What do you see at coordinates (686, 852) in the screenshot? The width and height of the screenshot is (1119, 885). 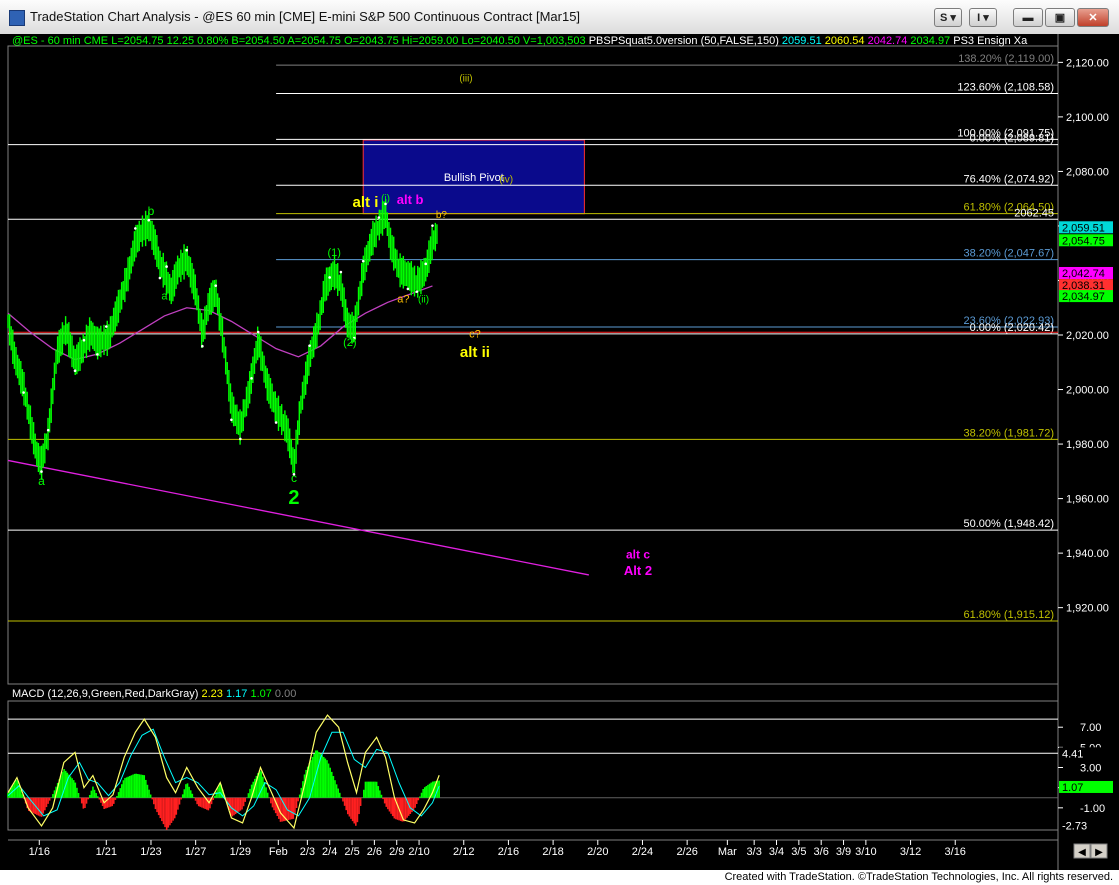 I see `date-tick-label: 2/26` at bounding box center [686, 852].